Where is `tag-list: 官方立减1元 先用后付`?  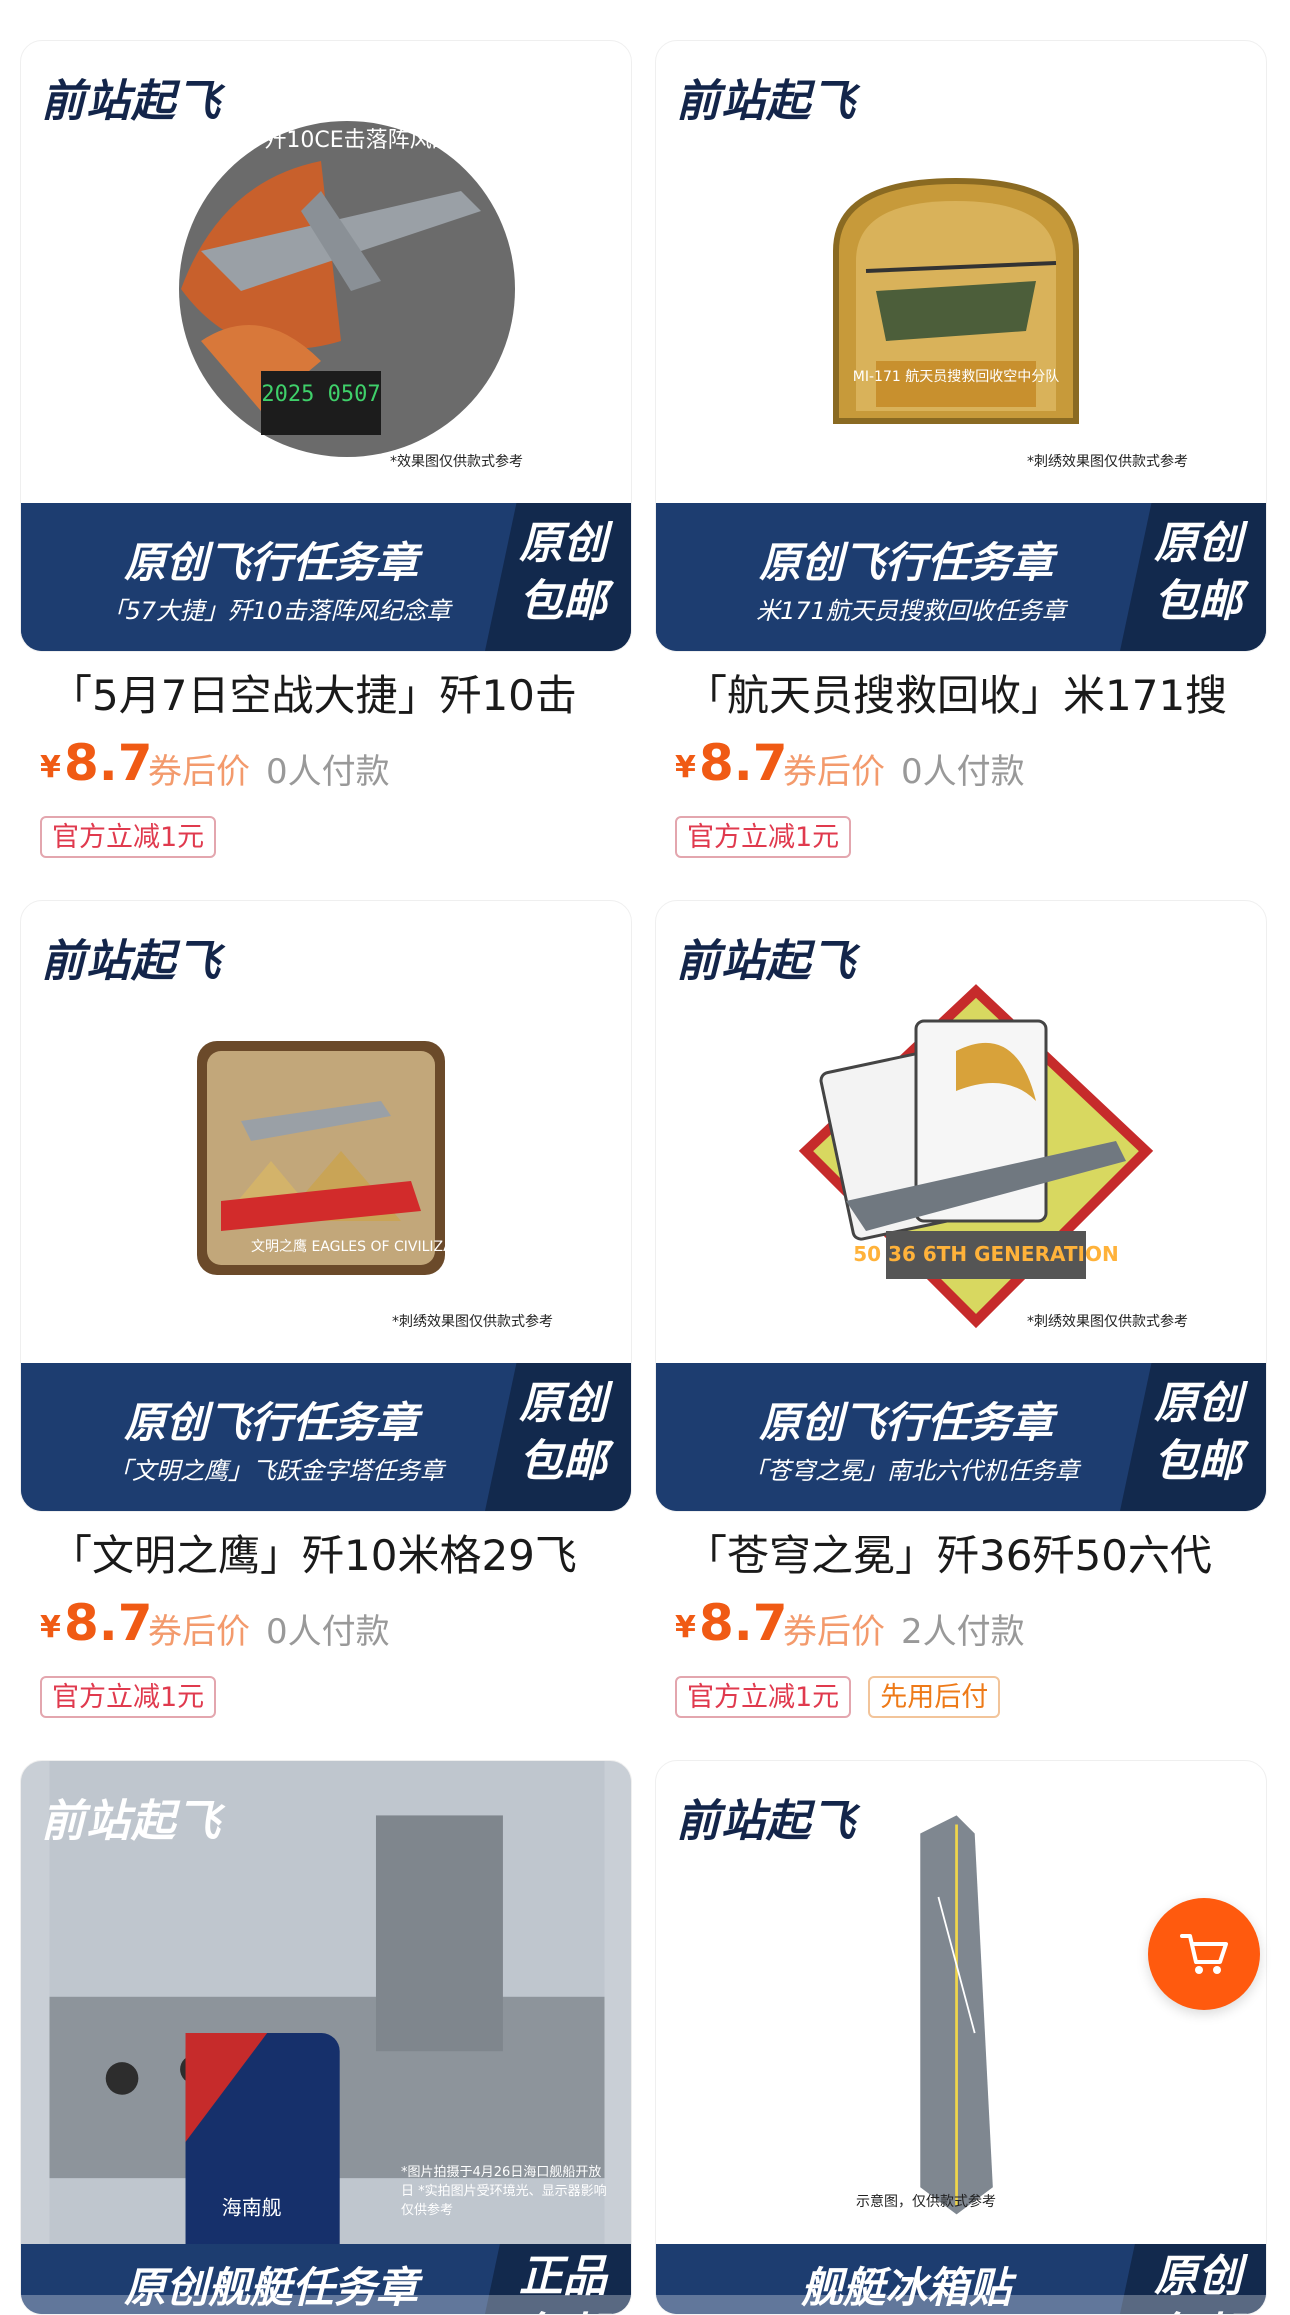 tag-list: 官方立减1元 先用后付 is located at coordinates (843, 1698).